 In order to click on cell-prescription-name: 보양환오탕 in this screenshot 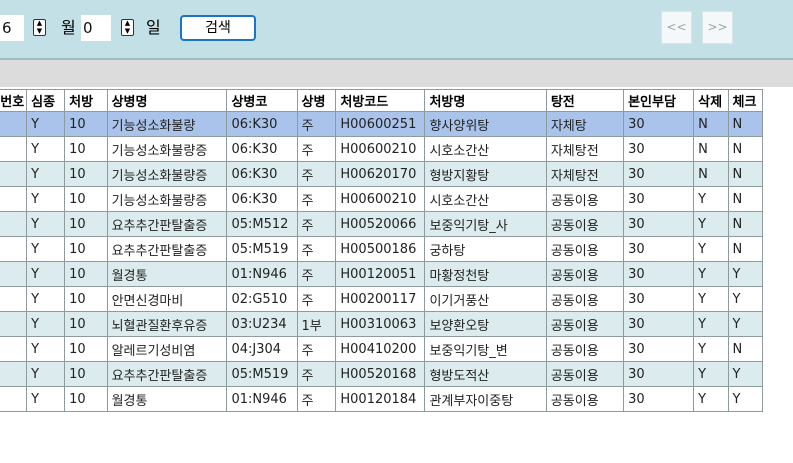, I will do `click(485, 324)`.